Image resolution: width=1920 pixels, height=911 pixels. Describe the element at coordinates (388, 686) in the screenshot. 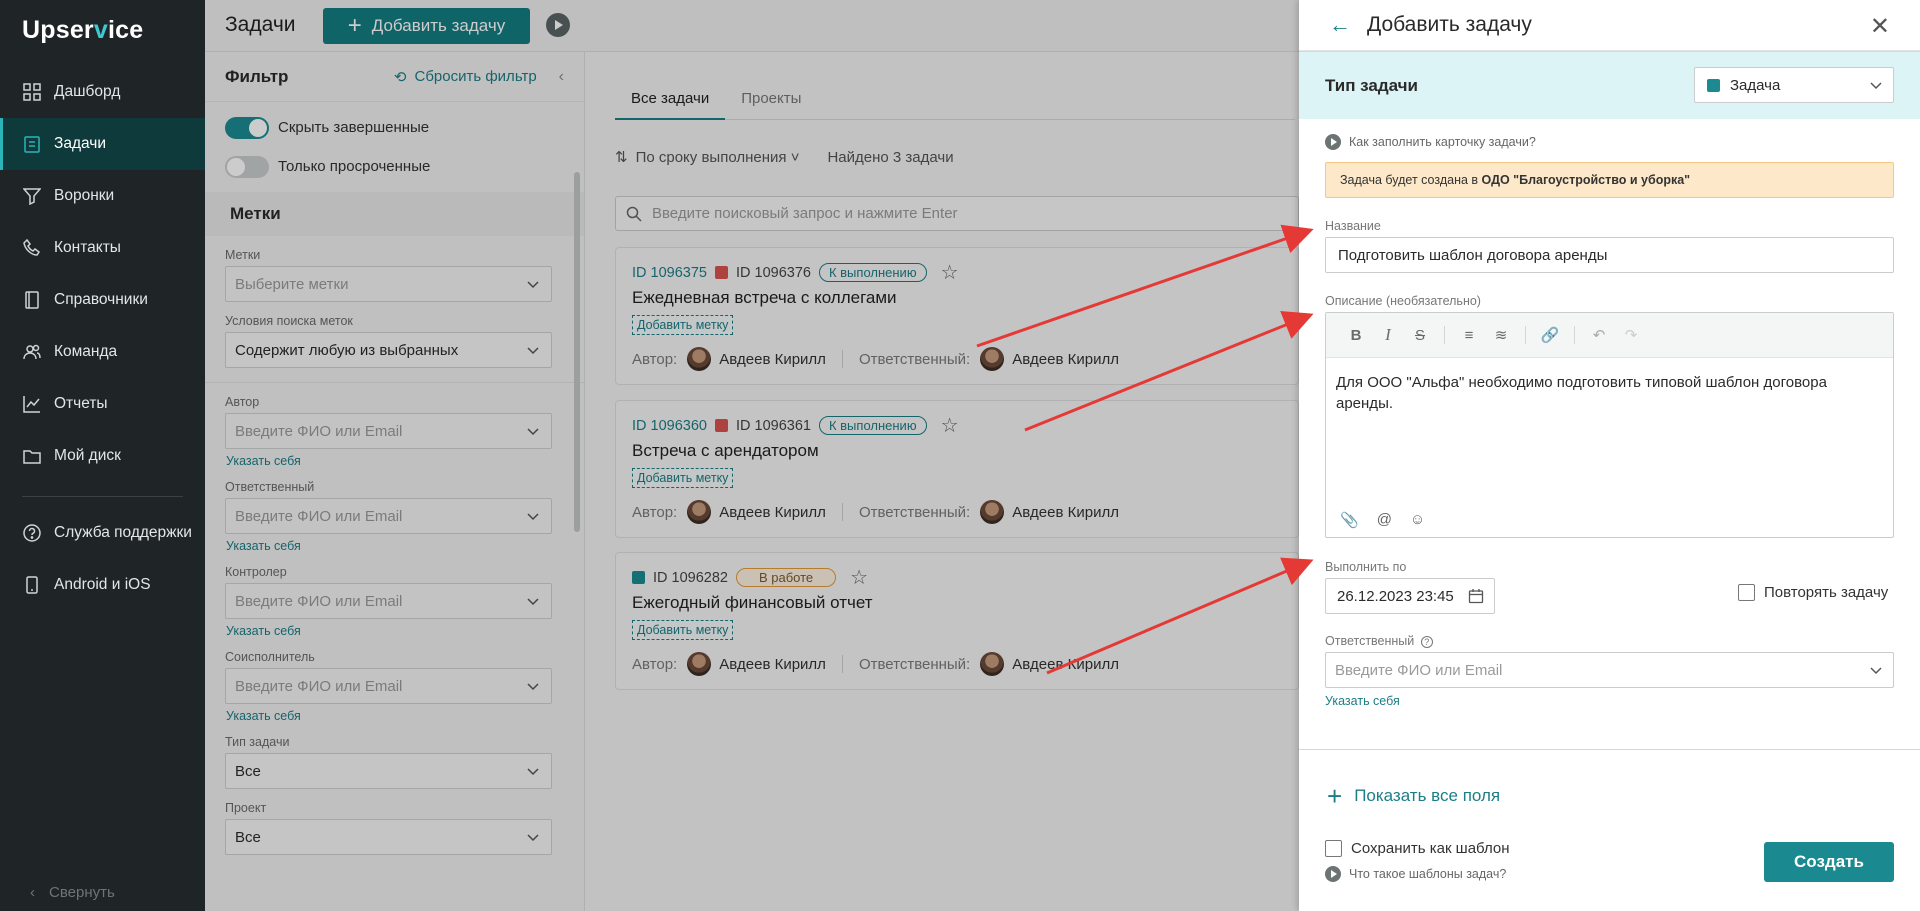

I see `coexecutor-select: Введите ФИО или Email` at that location.